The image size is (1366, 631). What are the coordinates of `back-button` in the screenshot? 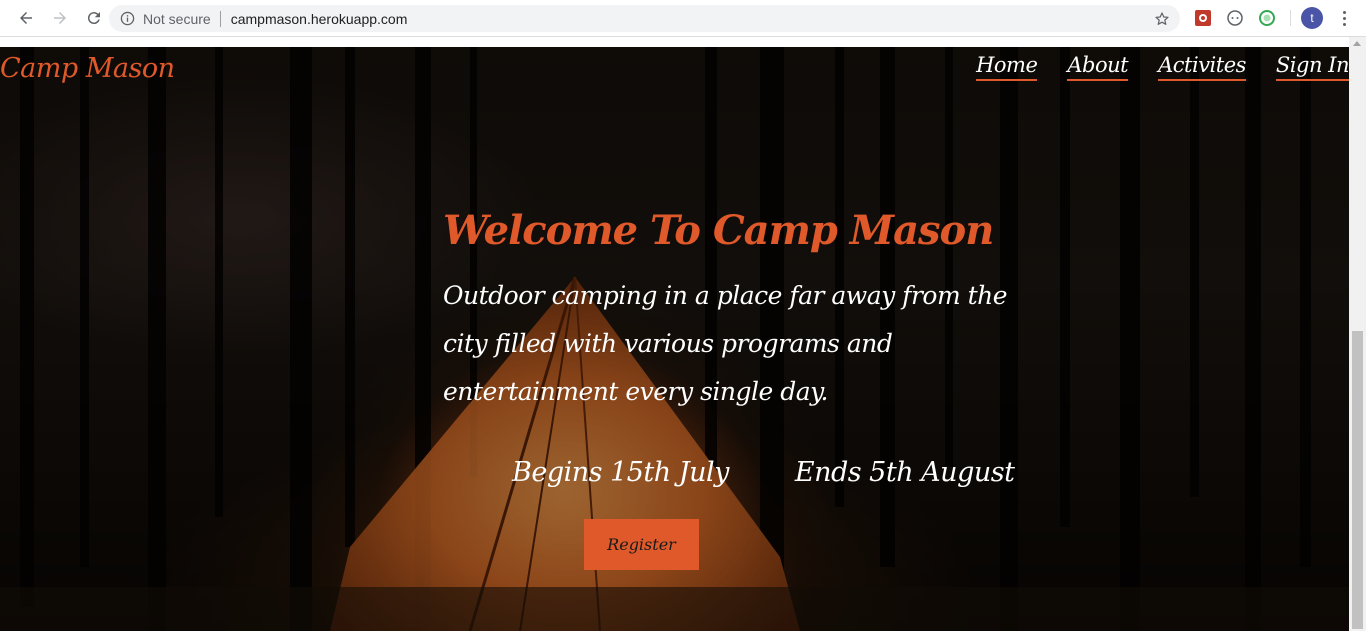 It's located at (26, 18).